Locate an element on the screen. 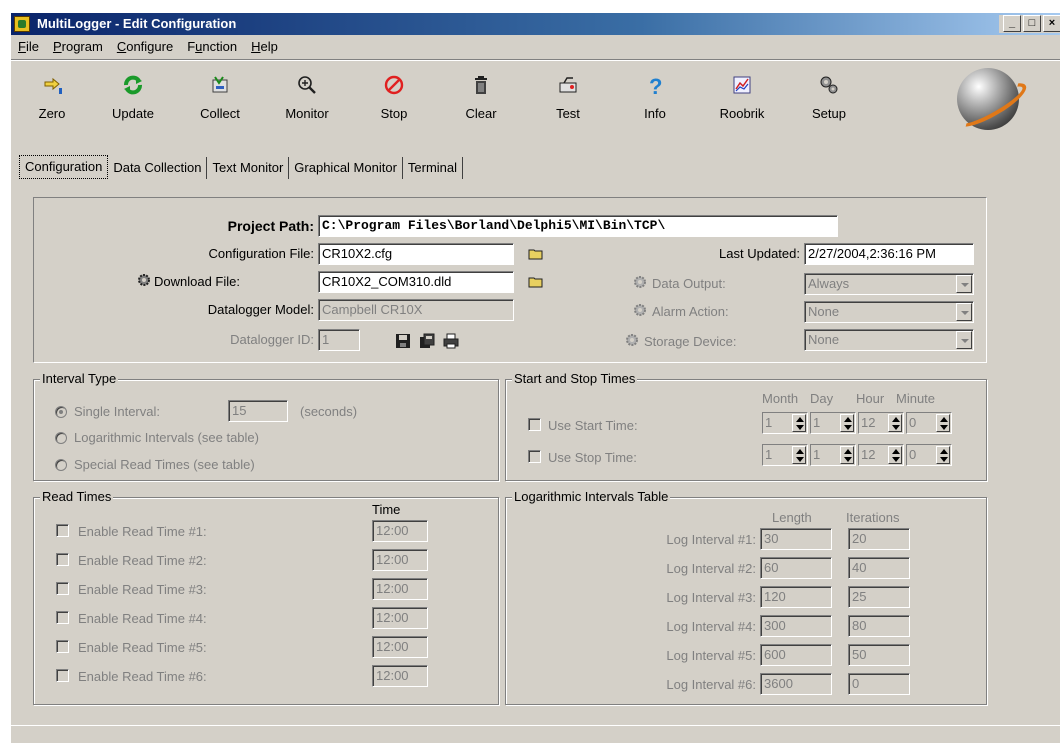 The height and width of the screenshot is (744, 1060). setup-button: Setup is located at coordinates (829, 102).